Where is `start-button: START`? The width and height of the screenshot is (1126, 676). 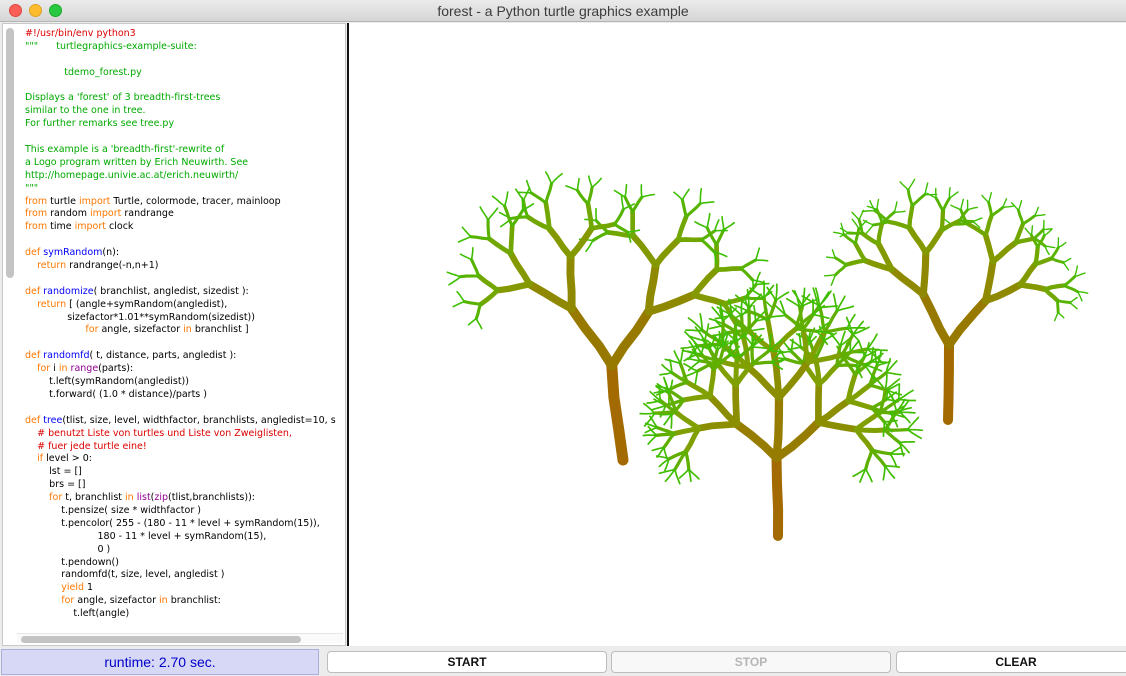
start-button: START is located at coordinates (467, 662).